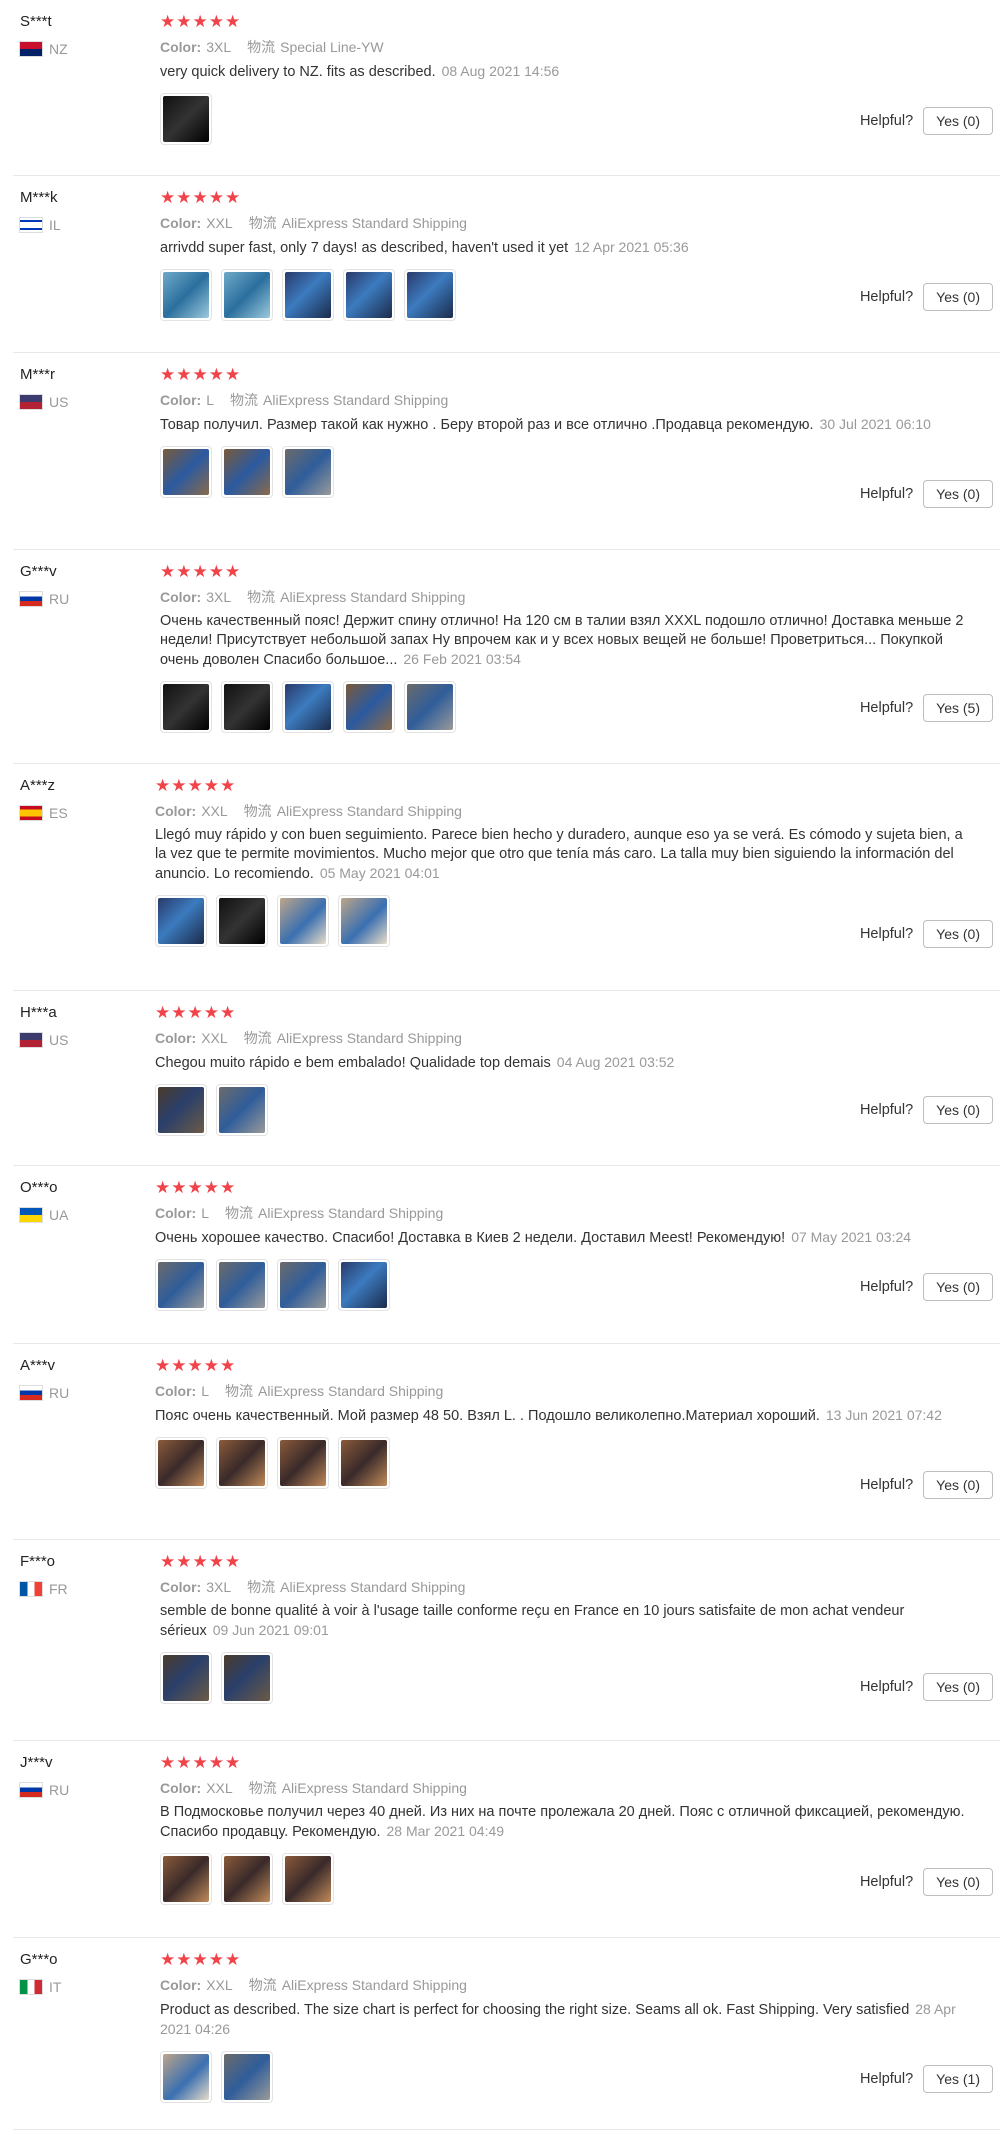 Image resolution: width=1000 pixels, height=2130 pixels. Describe the element at coordinates (58, 813) in the screenshot. I see `country-code: ES` at that location.